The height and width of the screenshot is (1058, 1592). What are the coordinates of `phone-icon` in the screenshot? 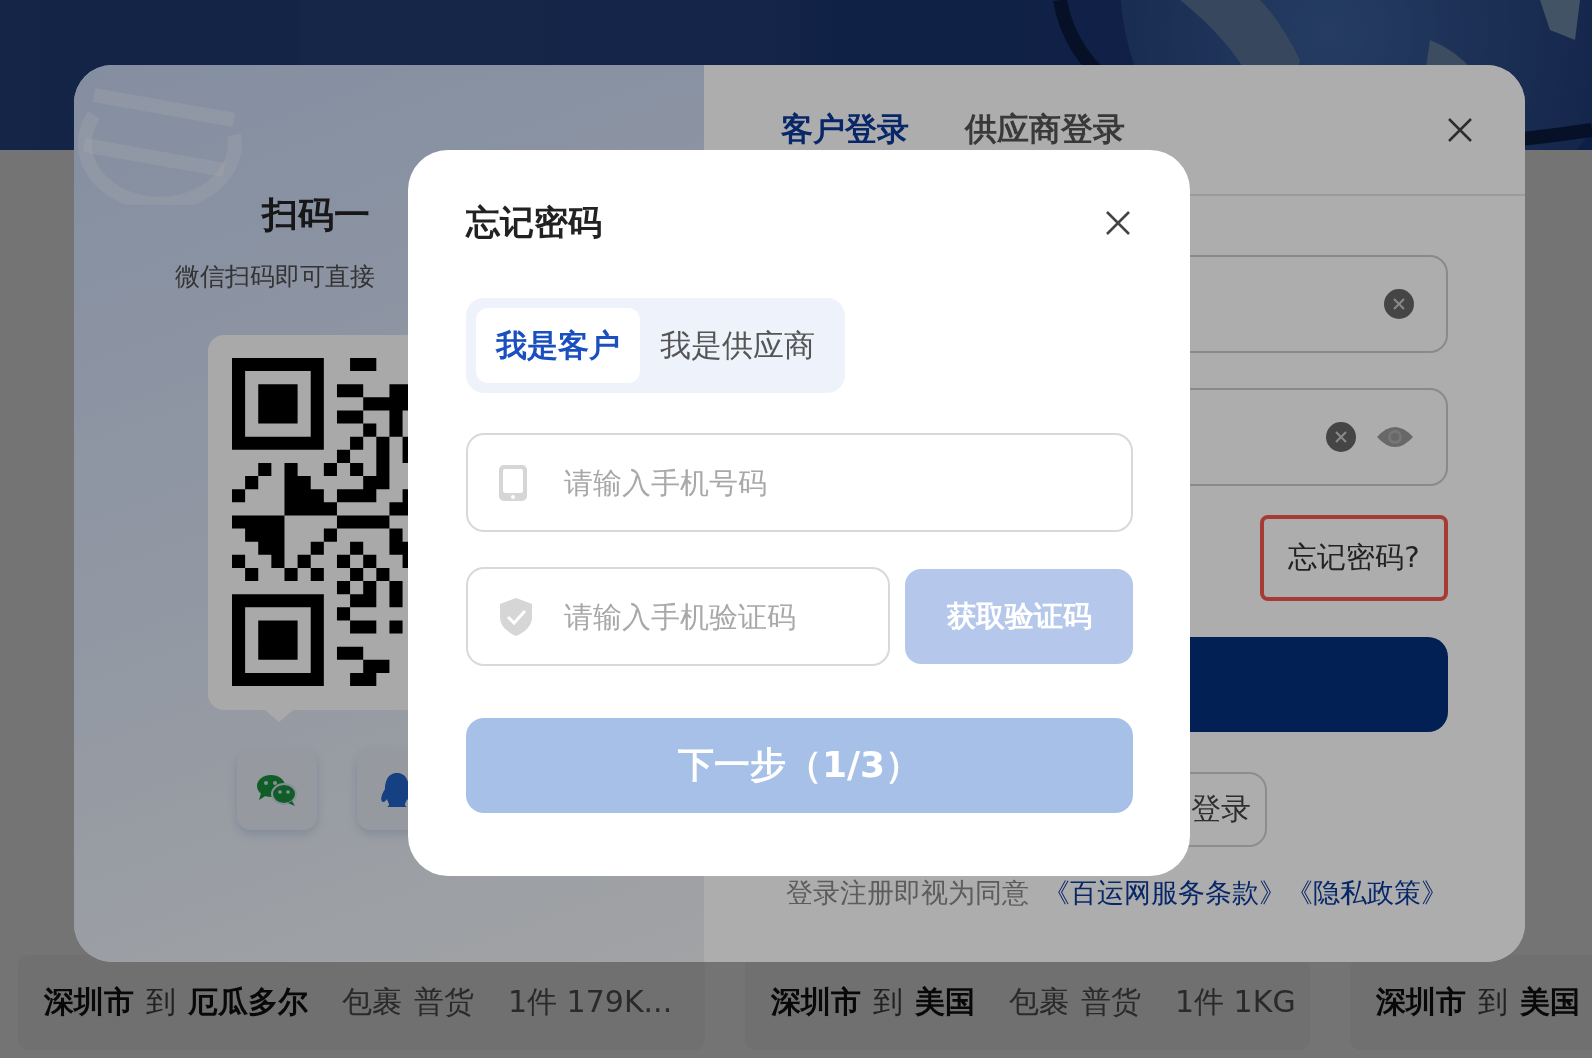 It's located at (513, 482).